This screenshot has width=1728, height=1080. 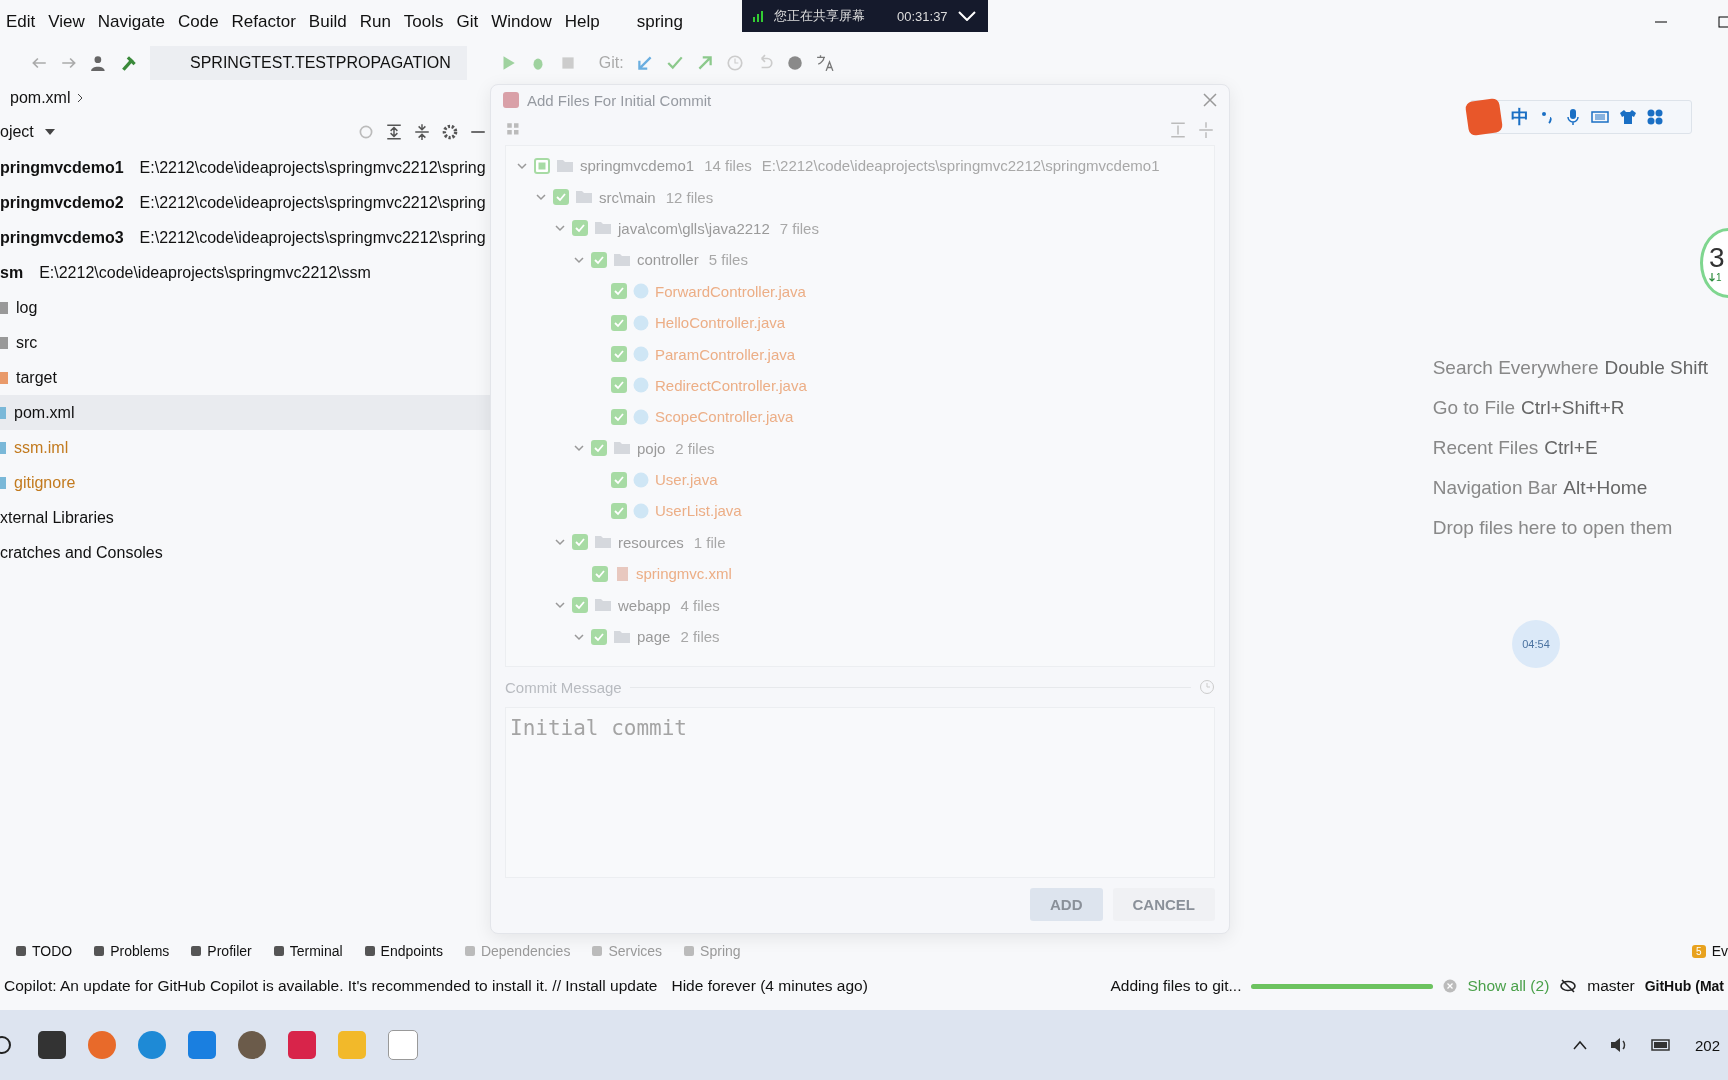 I want to click on chevron-down-icon, so click(x=966, y=16).